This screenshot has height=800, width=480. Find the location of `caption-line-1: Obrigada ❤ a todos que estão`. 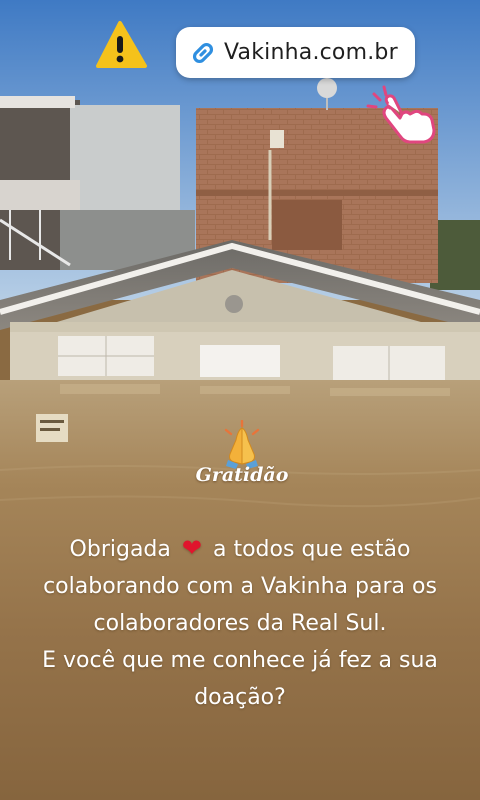

caption-line-1: Obrigada ❤ a todos que estão is located at coordinates (240, 549).